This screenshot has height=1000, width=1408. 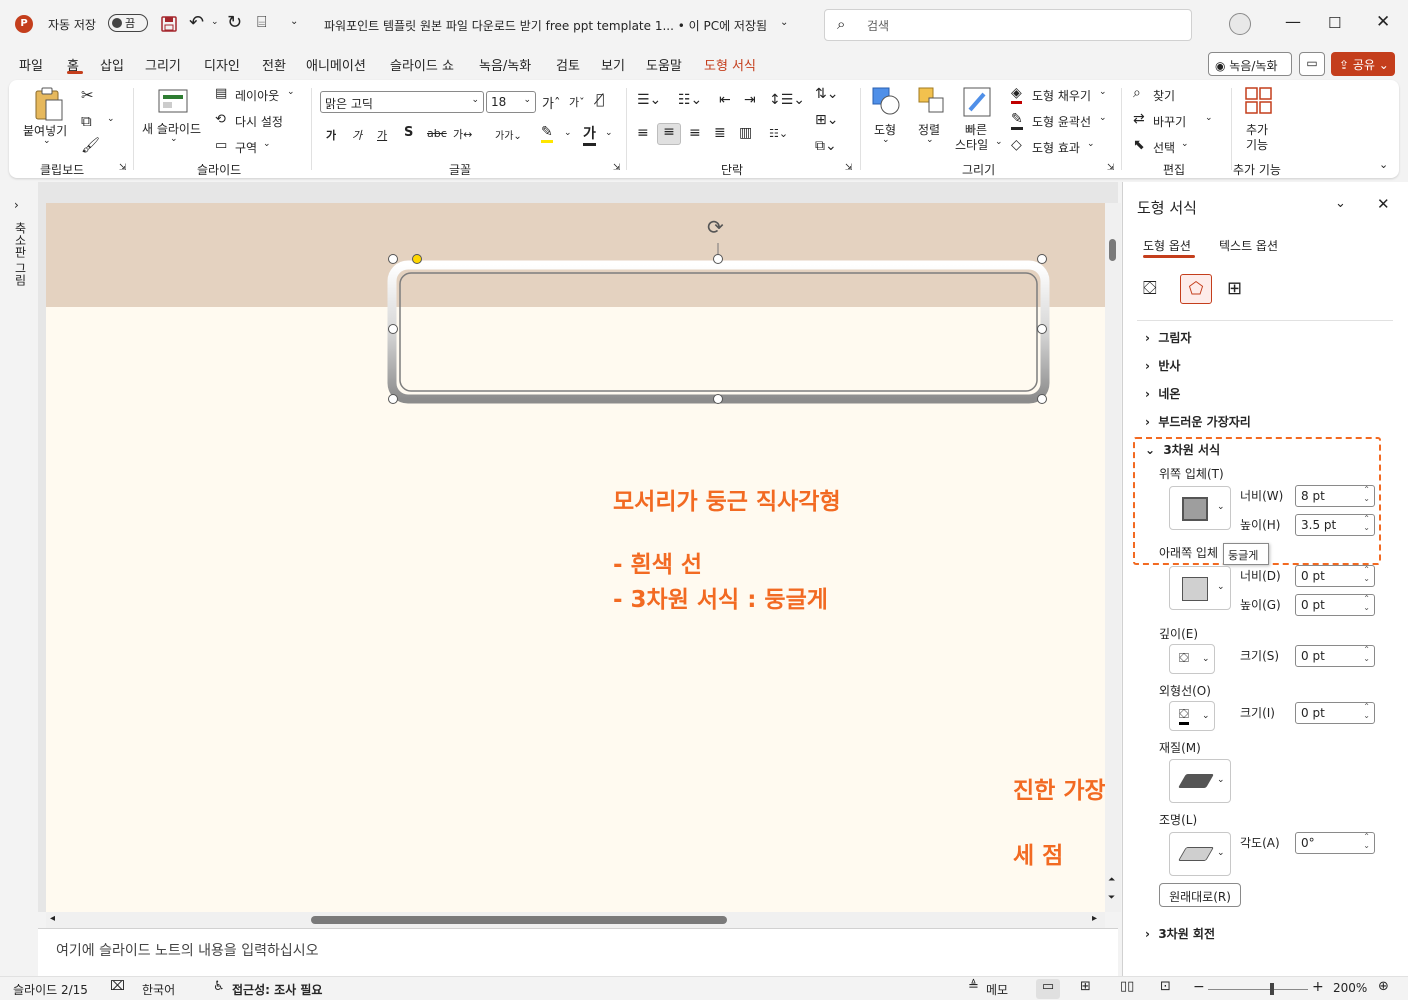 What do you see at coordinates (508, 134) in the screenshot?
I see `change-case-icon: 가가⌄` at bounding box center [508, 134].